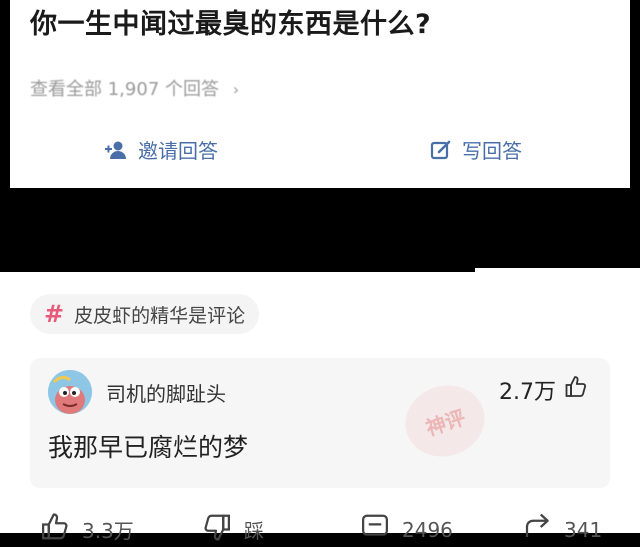 This screenshot has height=547, width=640. What do you see at coordinates (537, 529) in the screenshot?
I see `share-icon` at bounding box center [537, 529].